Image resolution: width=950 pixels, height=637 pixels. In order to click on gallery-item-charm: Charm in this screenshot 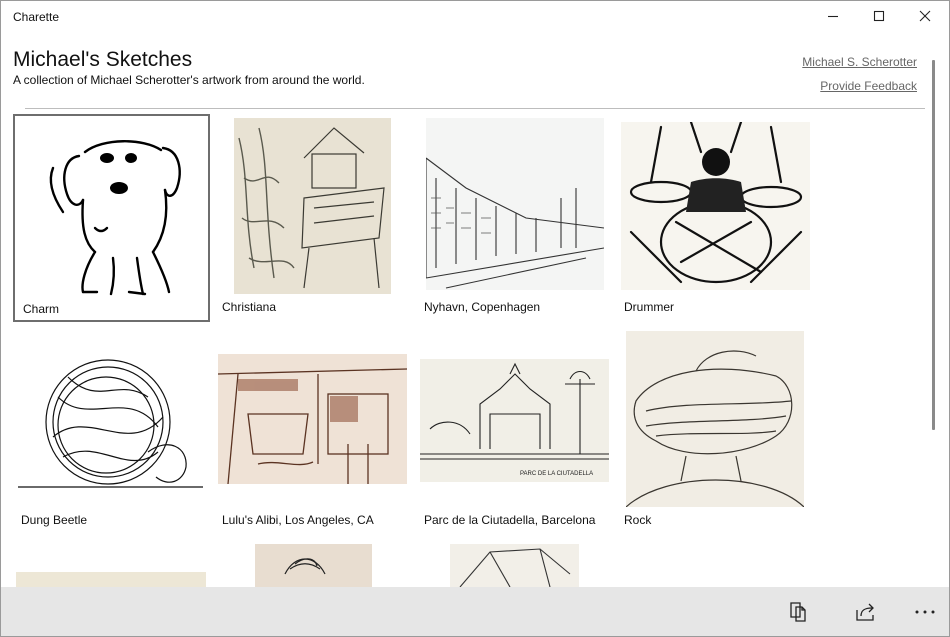, I will do `click(111, 218)`.